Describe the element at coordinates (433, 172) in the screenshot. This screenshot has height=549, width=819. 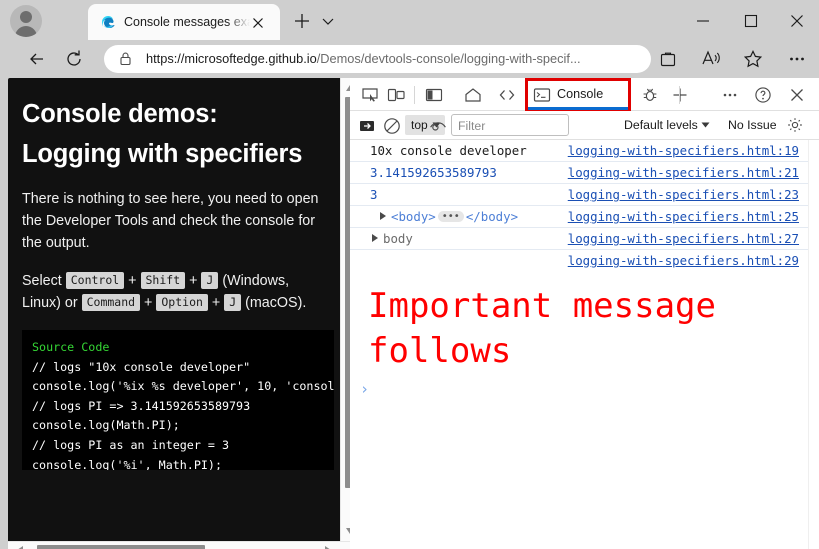
I see `console-message-text: 3.141592653589793` at that location.